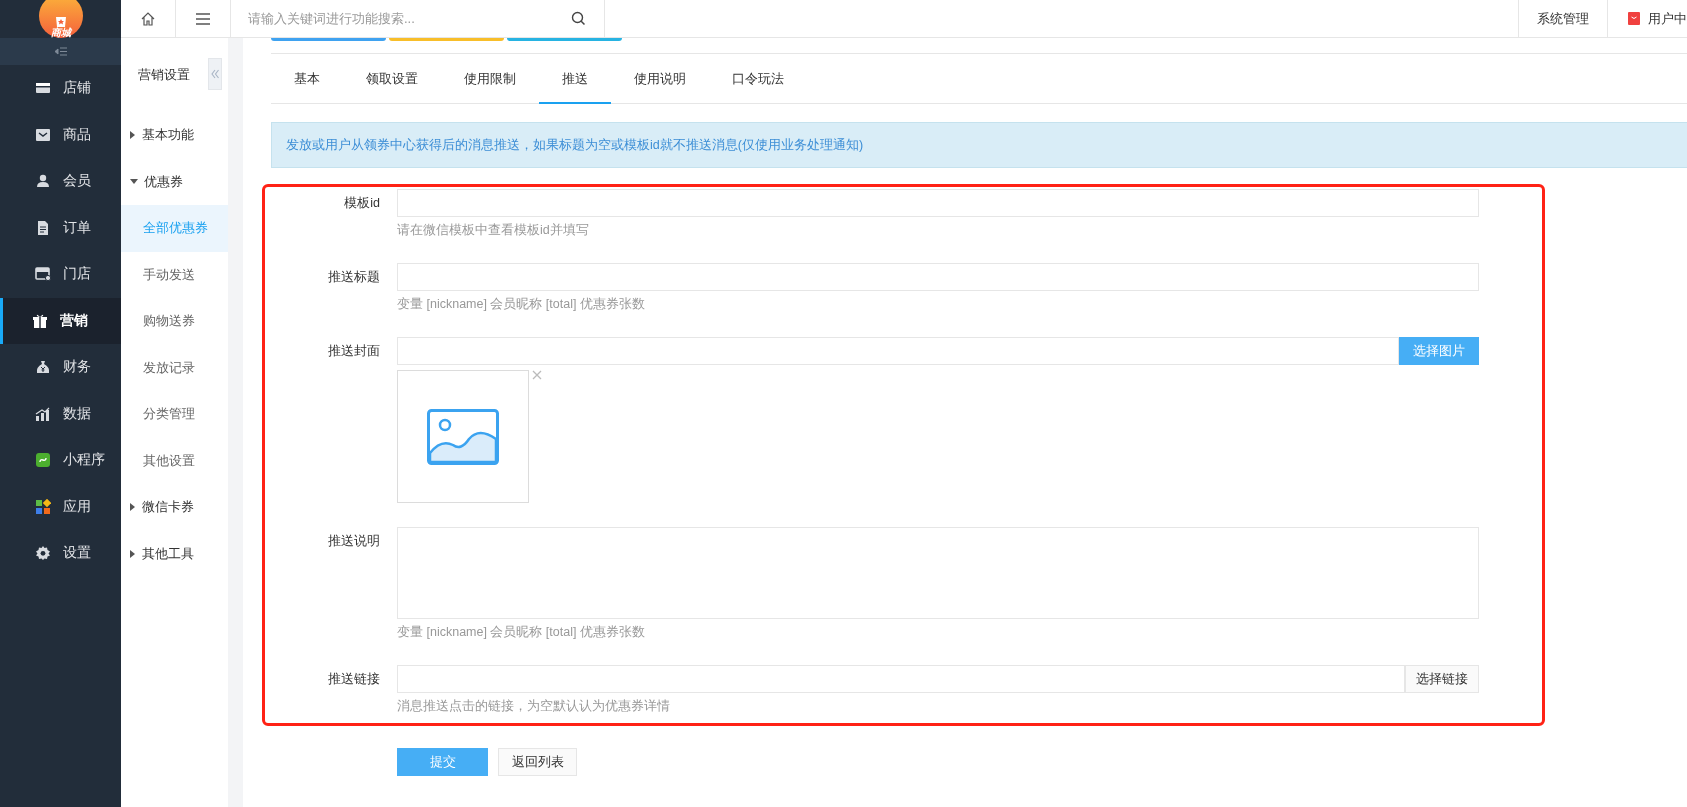 The image size is (1687, 807). I want to click on close-icon, so click(537, 375).